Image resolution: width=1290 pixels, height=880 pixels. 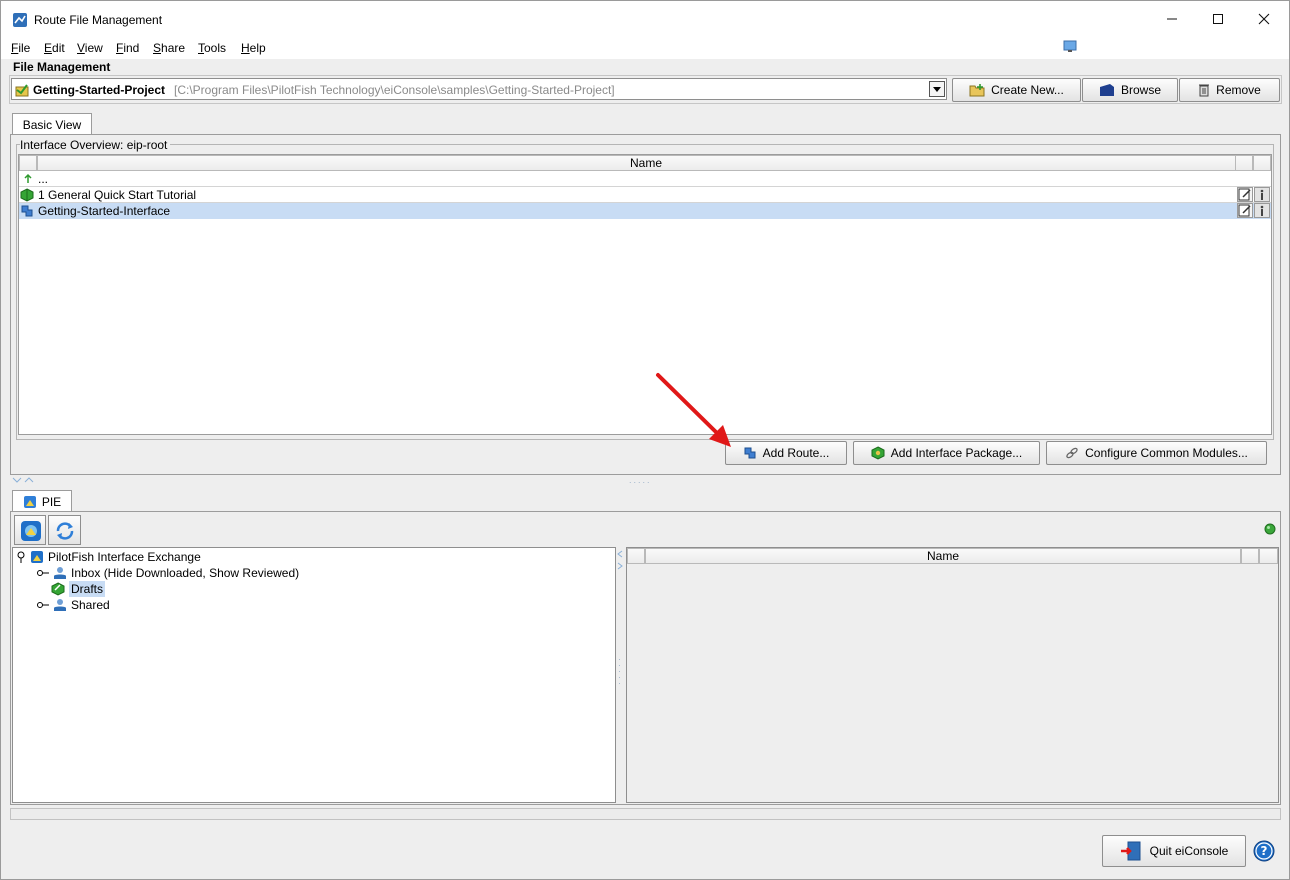 I want to click on app-icon, so click(x=20, y=20).